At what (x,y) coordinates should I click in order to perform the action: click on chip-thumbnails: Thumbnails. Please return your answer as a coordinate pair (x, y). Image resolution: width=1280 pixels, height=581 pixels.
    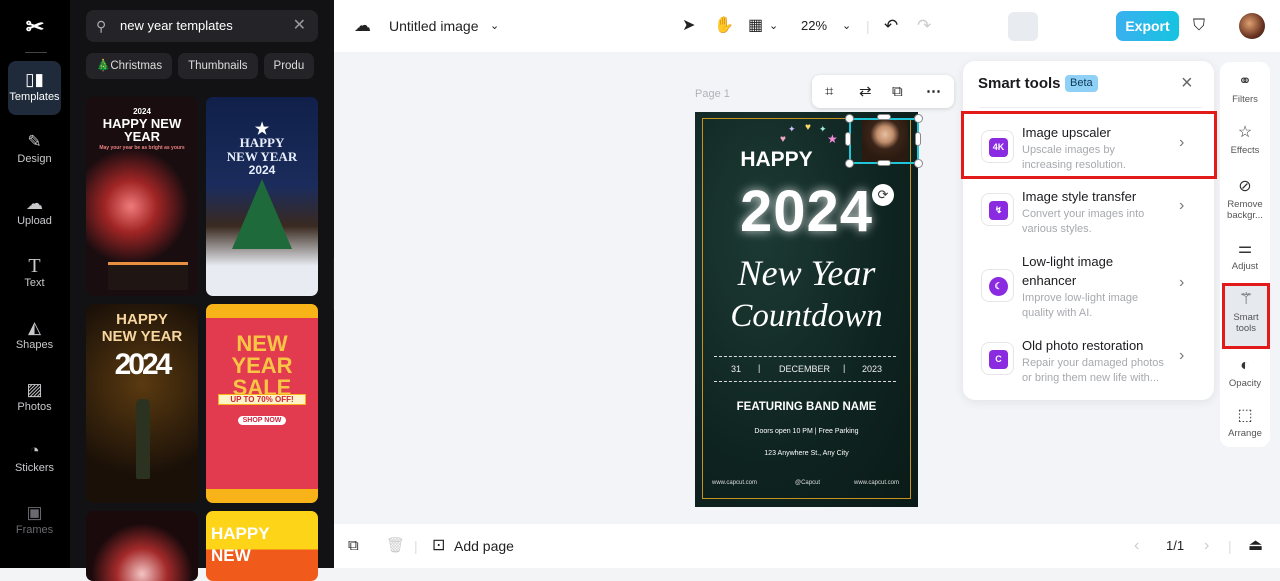
    Looking at the image, I should click on (218, 66).